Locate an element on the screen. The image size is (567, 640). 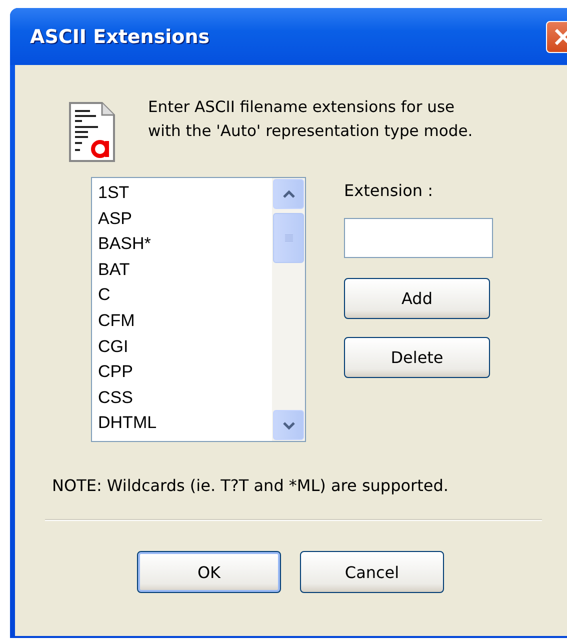
extension-field is located at coordinates (418, 238).